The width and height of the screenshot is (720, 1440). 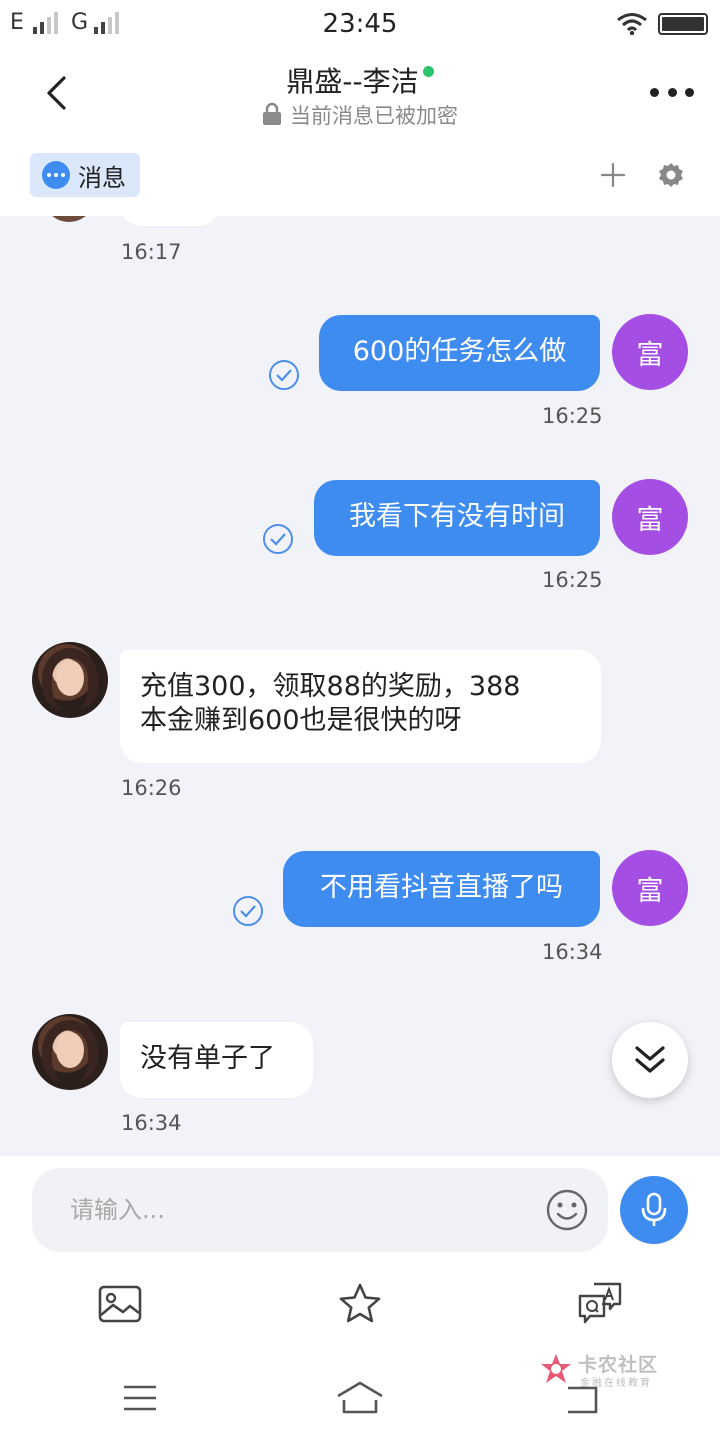 What do you see at coordinates (683, 24) in the screenshot?
I see `battery-icon` at bounding box center [683, 24].